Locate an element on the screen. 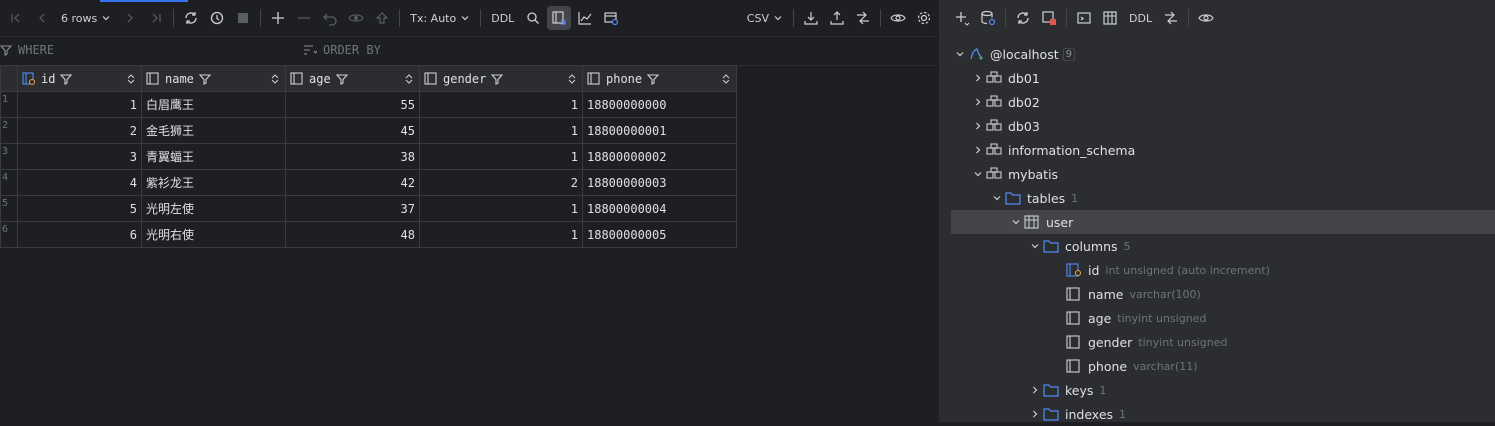 Image resolution: width=1495 pixels, height=426 pixels. disconnect-button is located at coordinates (1049, 18).